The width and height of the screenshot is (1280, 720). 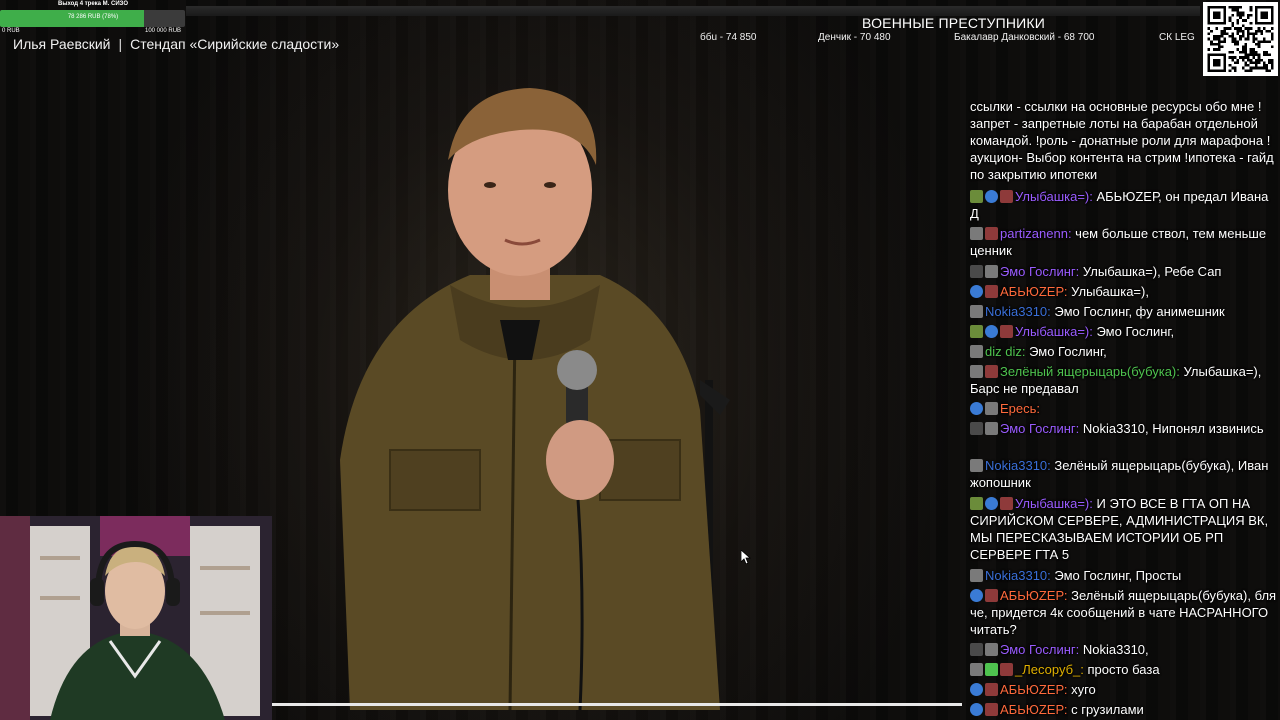 What do you see at coordinates (1240, 39) in the screenshot?
I see `qr-code` at bounding box center [1240, 39].